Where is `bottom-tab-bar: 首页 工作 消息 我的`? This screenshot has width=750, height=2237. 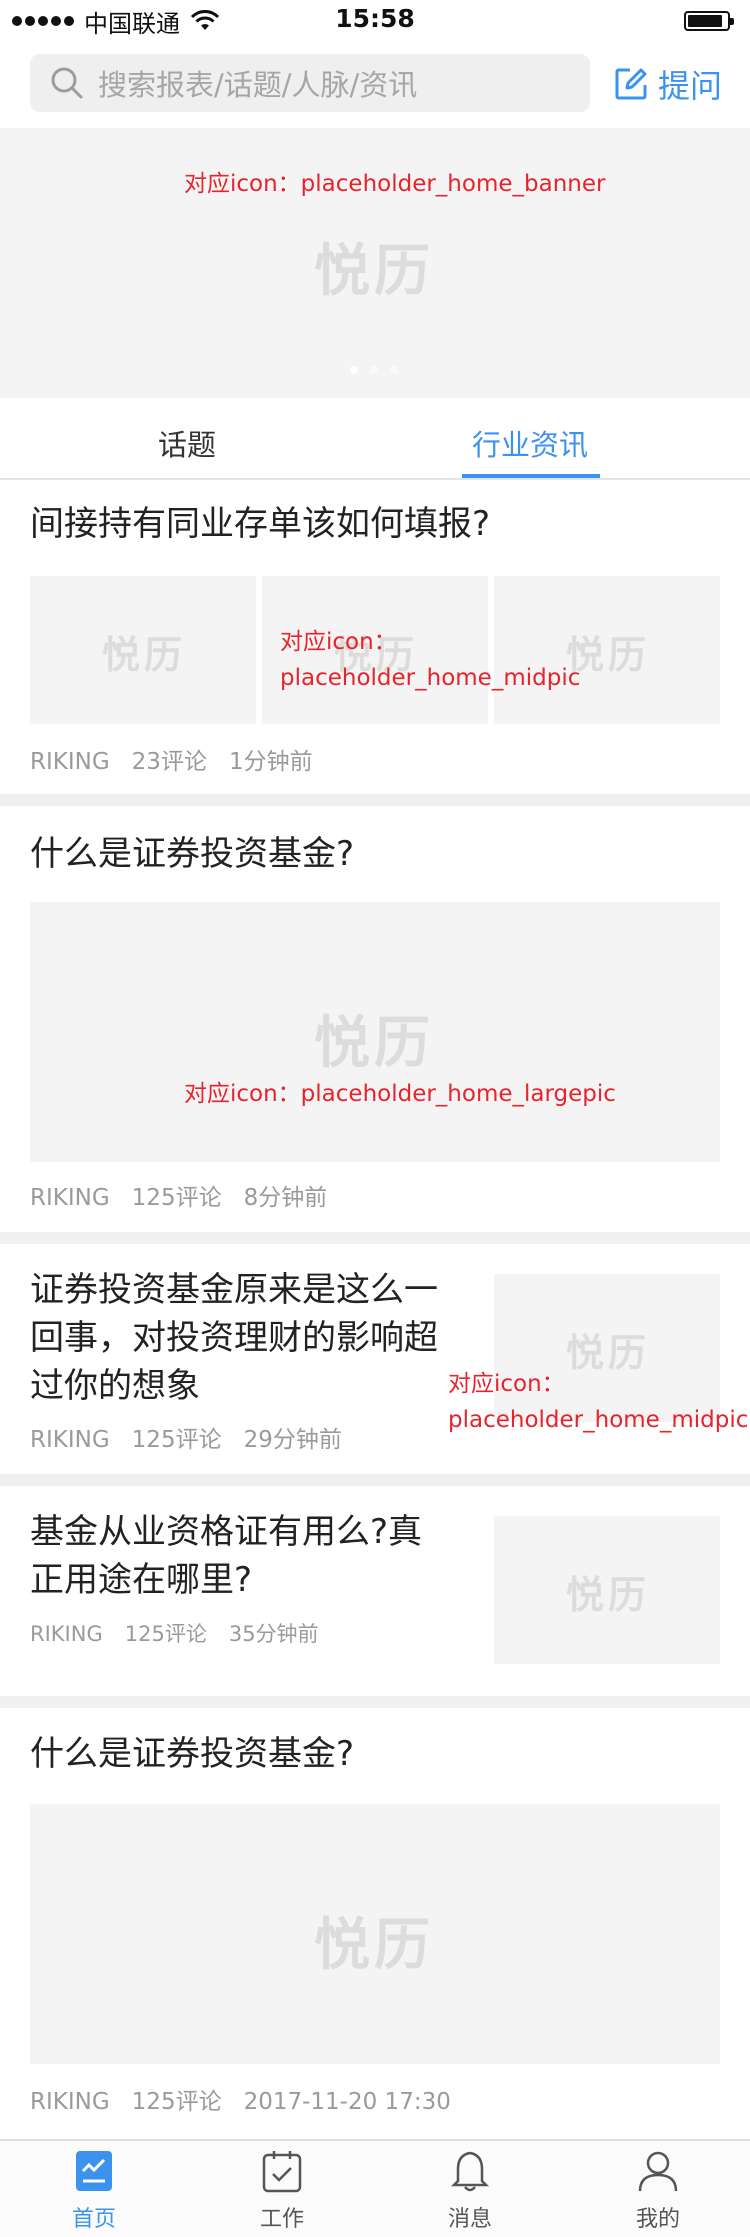
bottom-tab-bar: 首页 工作 消息 我的 is located at coordinates (375, 2188).